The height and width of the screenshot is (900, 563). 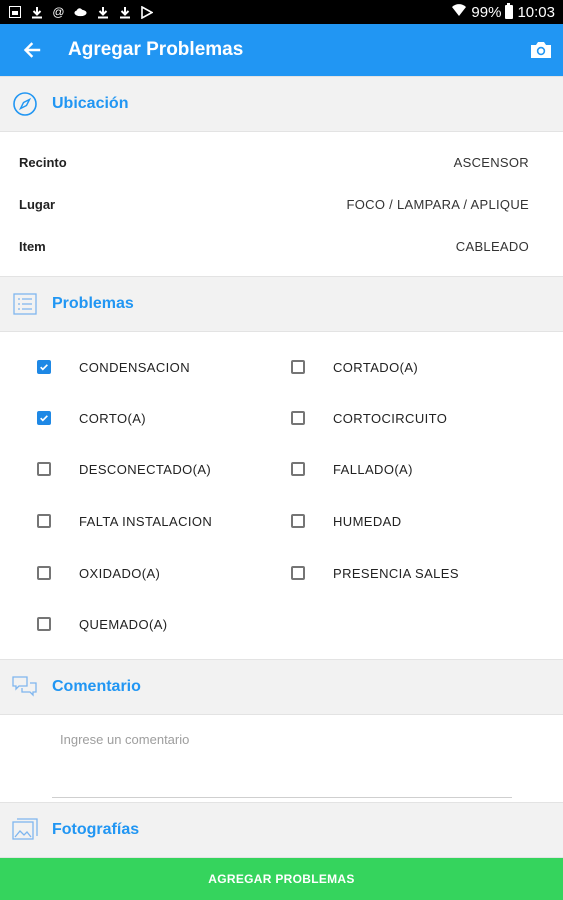 I want to click on problem-option-oxidado: OXIDADO(A), so click(x=98, y=573).